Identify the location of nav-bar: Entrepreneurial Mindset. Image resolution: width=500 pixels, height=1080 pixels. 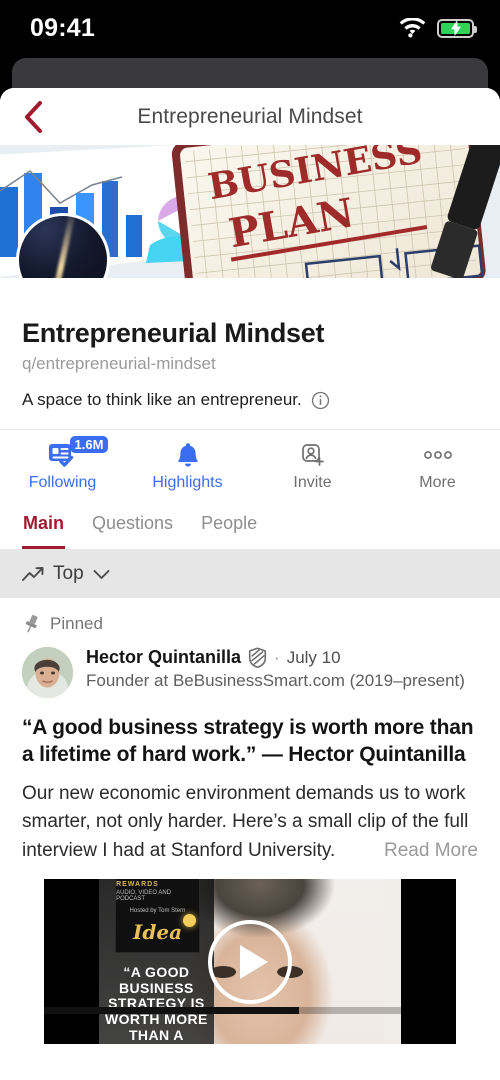
(250, 116).